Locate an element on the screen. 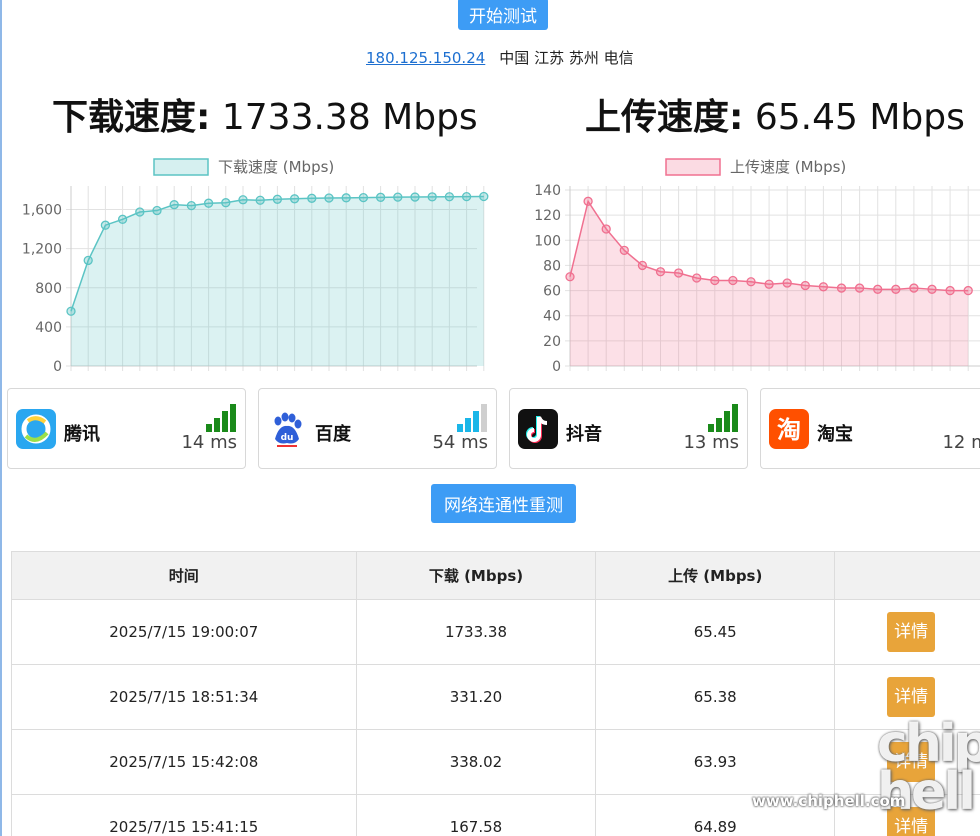 The image size is (980, 836). upload-speed-label: 上传速度: is located at coordinates (664, 117).